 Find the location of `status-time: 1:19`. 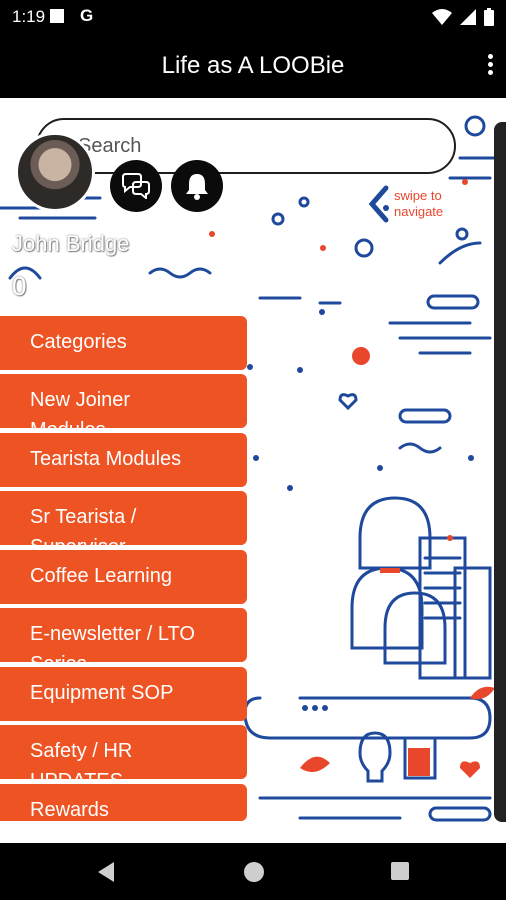

status-time: 1:19 is located at coordinates (29, 16).